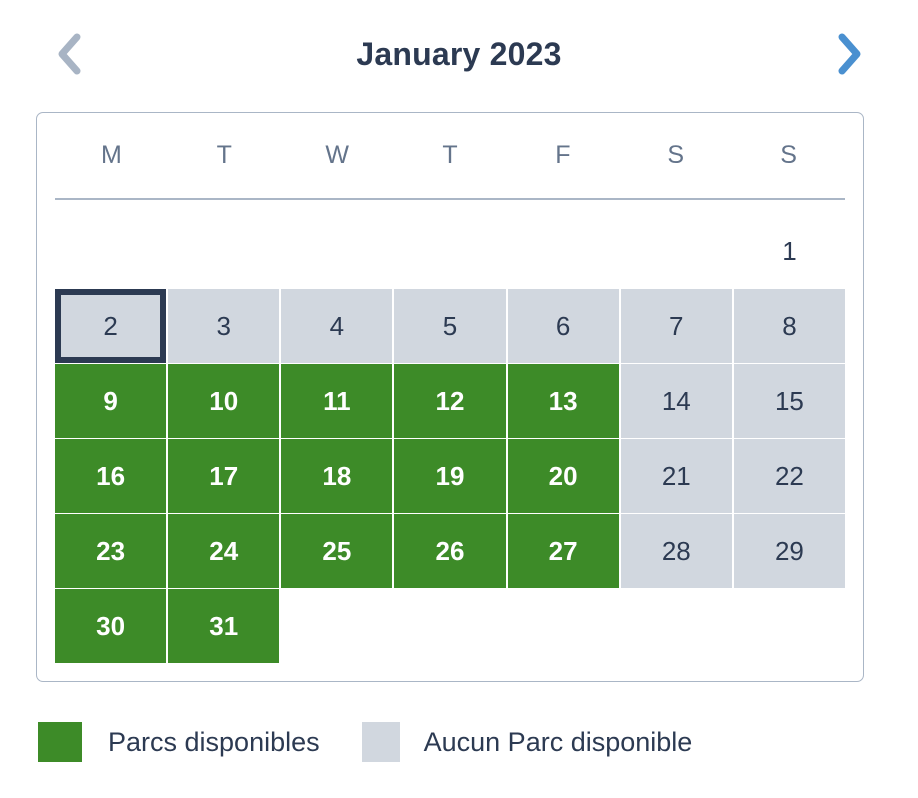 The height and width of the screenshot is (798, 918). Describe the element at coordinates (60, 742) in the screenshot. I see `legend-swatch-available` at that location.